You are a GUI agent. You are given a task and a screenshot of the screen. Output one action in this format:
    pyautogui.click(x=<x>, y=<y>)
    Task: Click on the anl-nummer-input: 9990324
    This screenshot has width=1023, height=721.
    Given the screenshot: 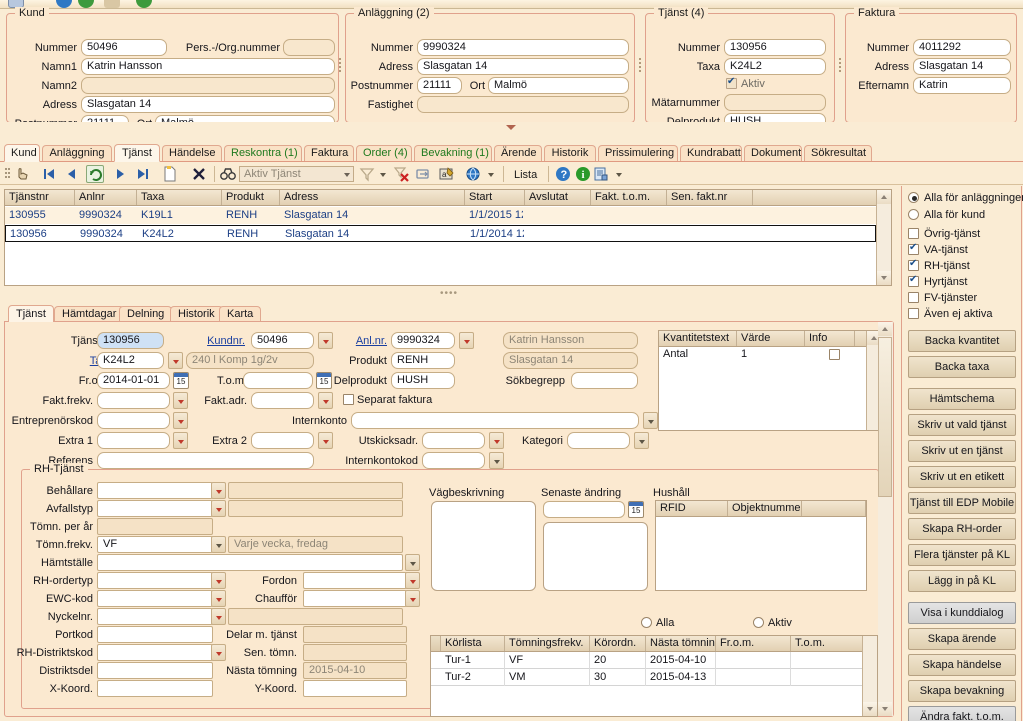 What is the action you would take?
    pyautogui.click(x=523, y=47)
    